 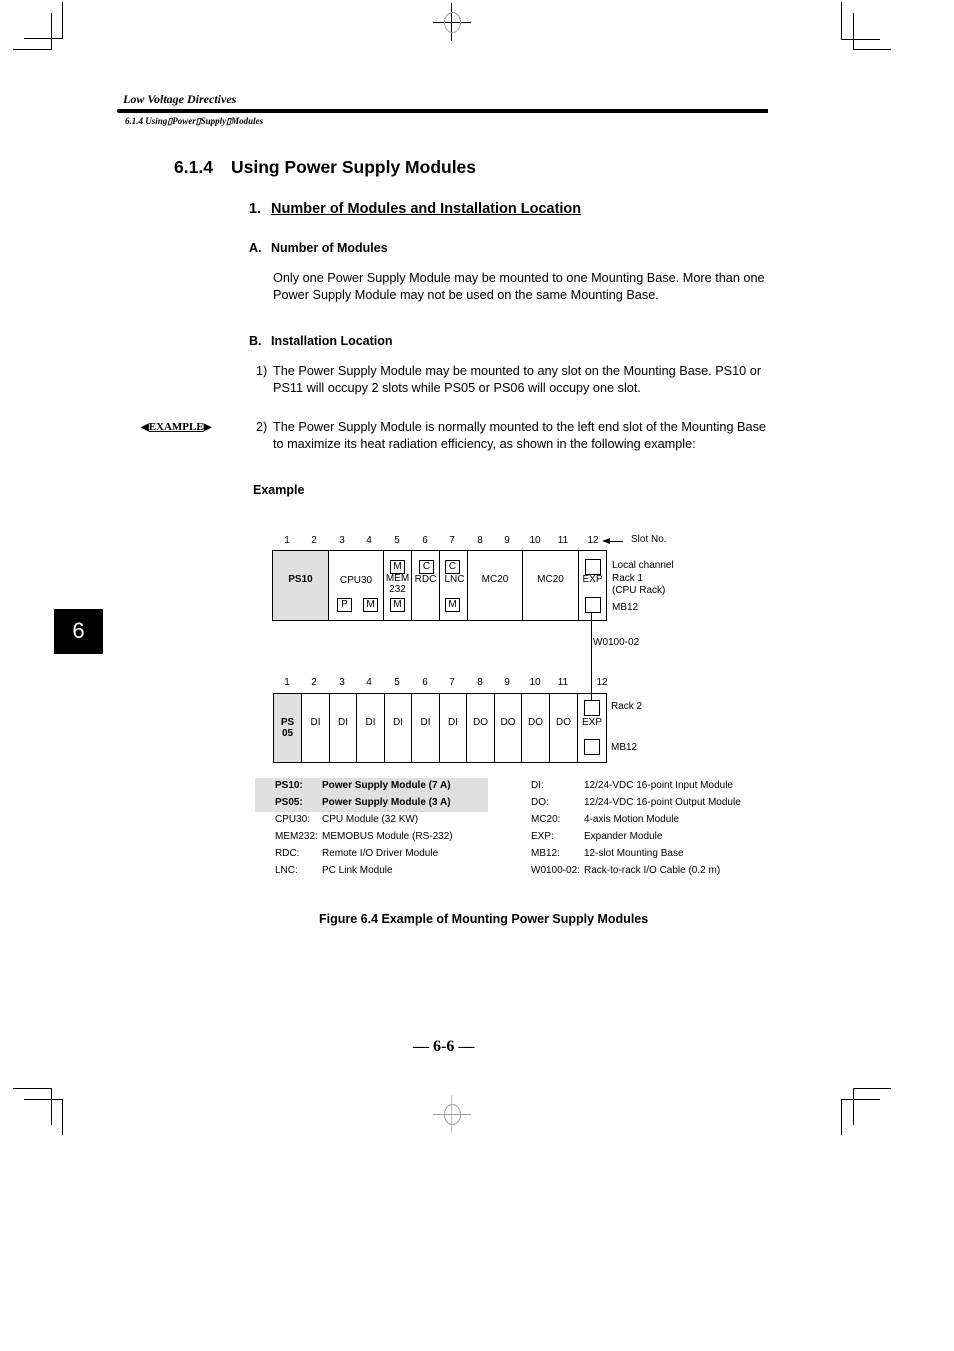 I want to click on triangle-right-icon: ▶, so click(x=207, y=427).